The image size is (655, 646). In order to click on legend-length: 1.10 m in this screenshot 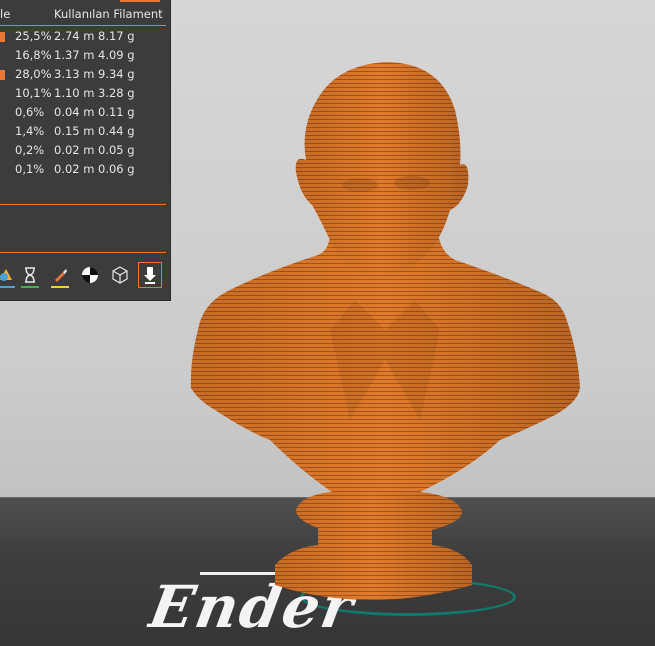, I will do `click(74, 93)`.